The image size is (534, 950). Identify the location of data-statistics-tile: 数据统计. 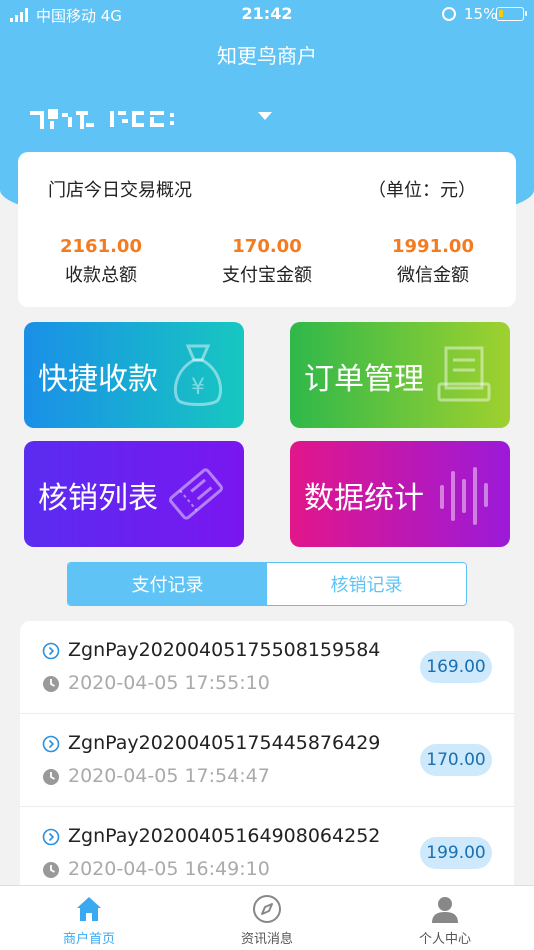
(400, 494).